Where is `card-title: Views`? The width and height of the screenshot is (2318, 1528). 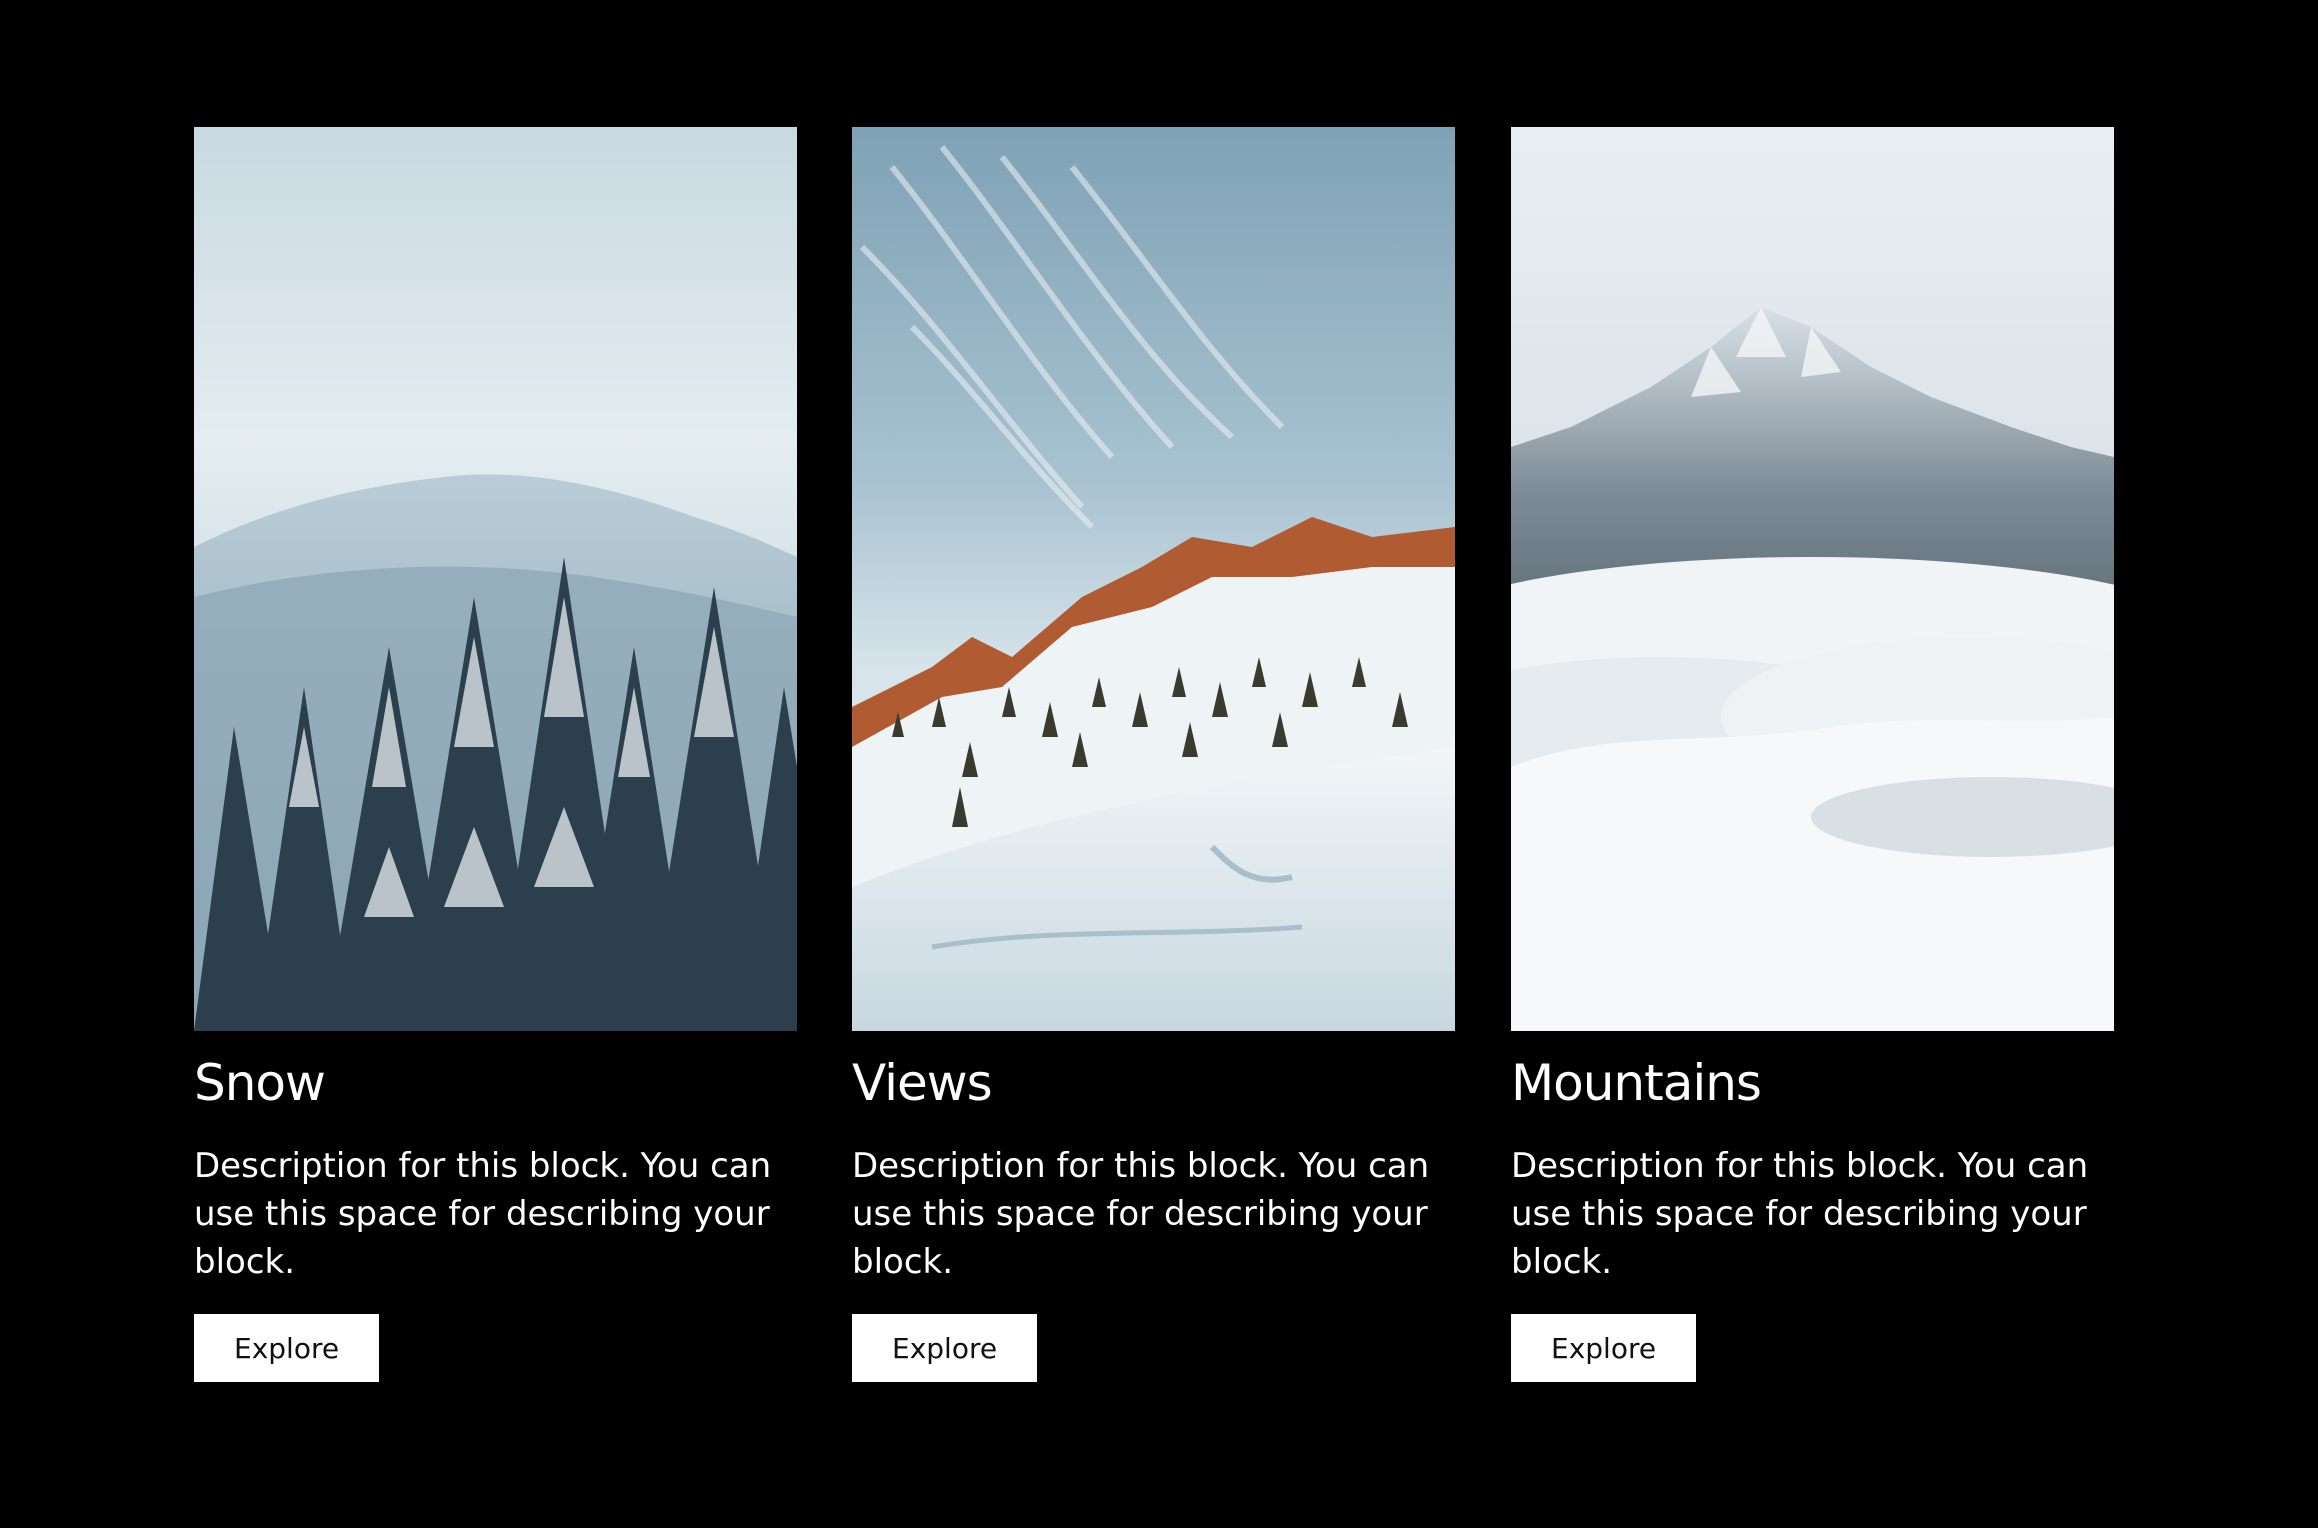
card-title: Views is located at coordinates (922, 1083).